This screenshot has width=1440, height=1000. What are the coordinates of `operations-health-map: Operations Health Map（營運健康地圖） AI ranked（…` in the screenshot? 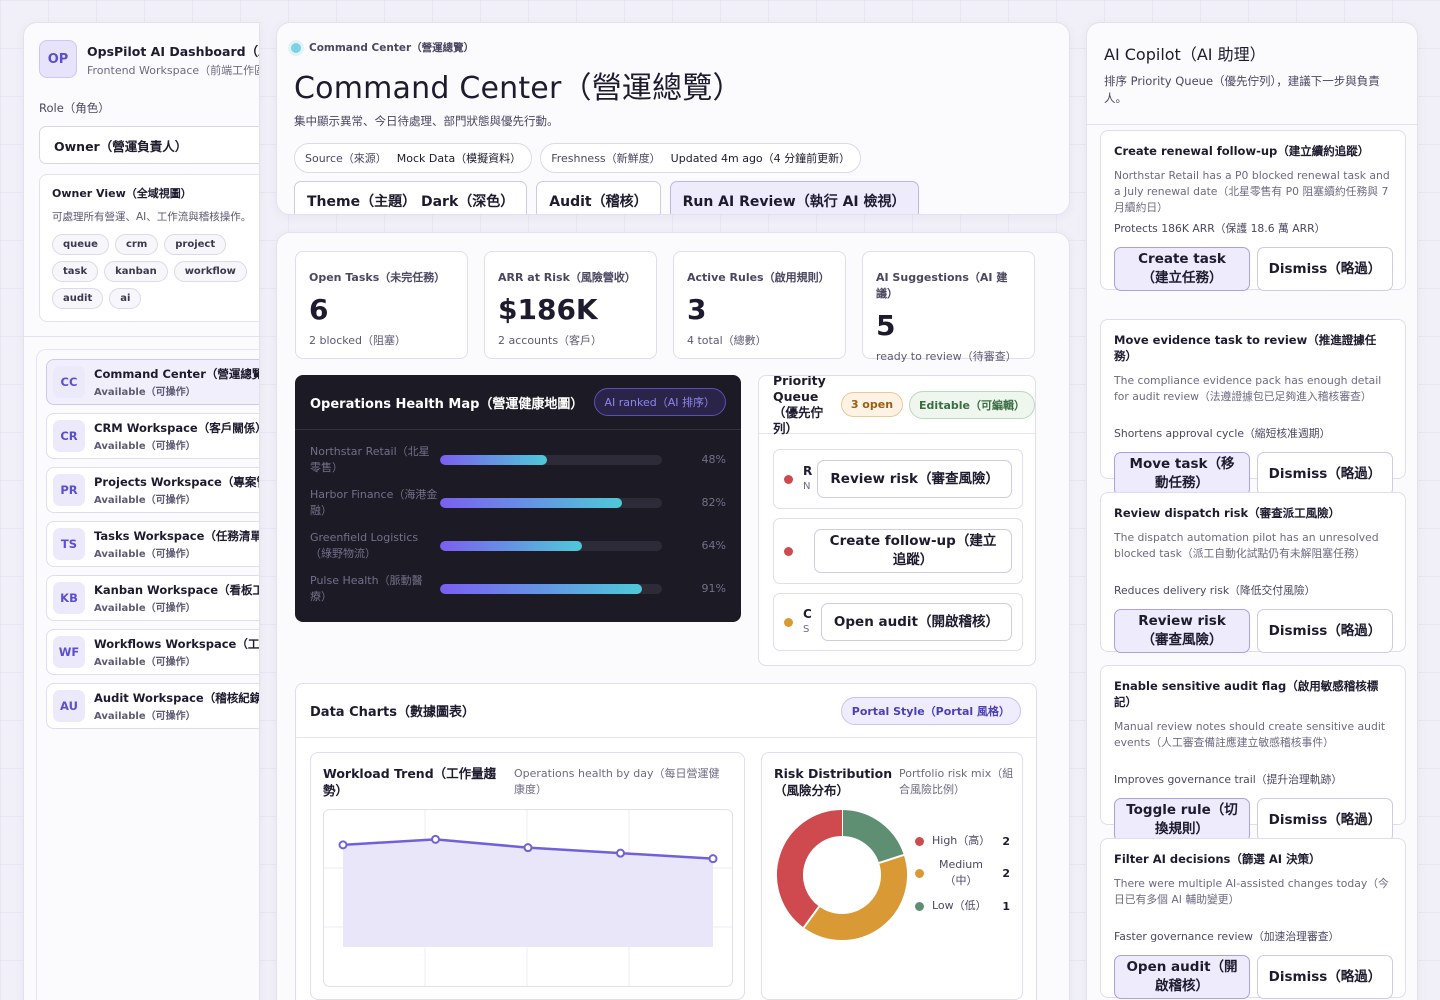 It's located at (518, 498).